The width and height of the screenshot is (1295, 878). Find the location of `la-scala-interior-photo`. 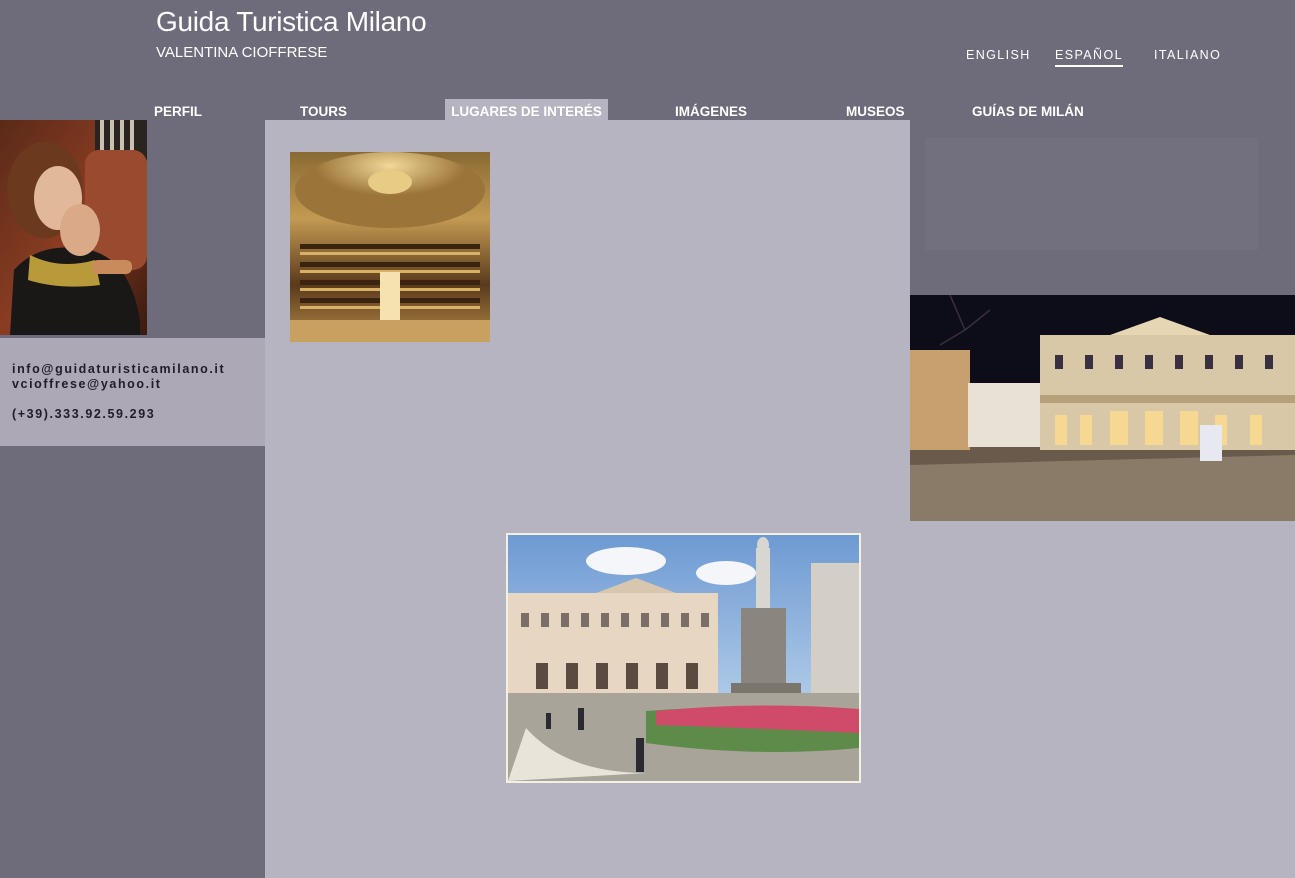

la-scala-interior-photo is located at coordinates (390, 247).